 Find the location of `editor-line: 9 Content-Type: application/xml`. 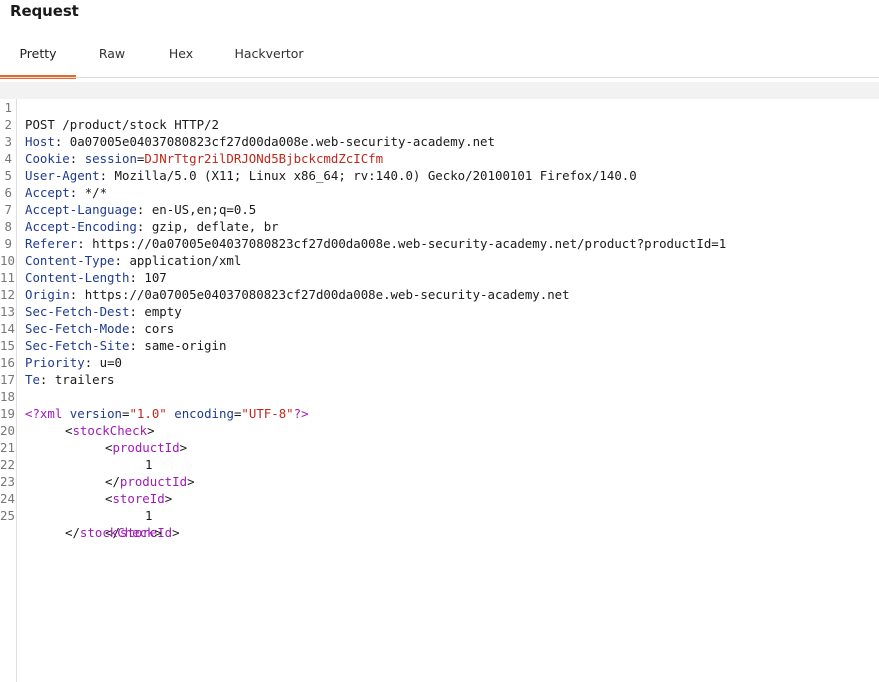

editor-line: 9 Content-Type: application/xml is located at coordinates (121, 243).